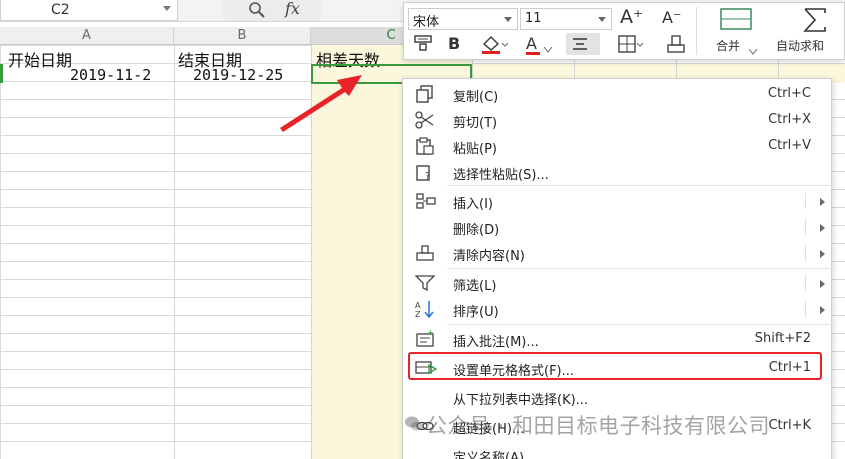 This screenshot has height=459, width=845. What do you see at coordinates (476, 97) in the screenshot?
I see `menu-label: 复制(C)` at bounding box center [476, 97].